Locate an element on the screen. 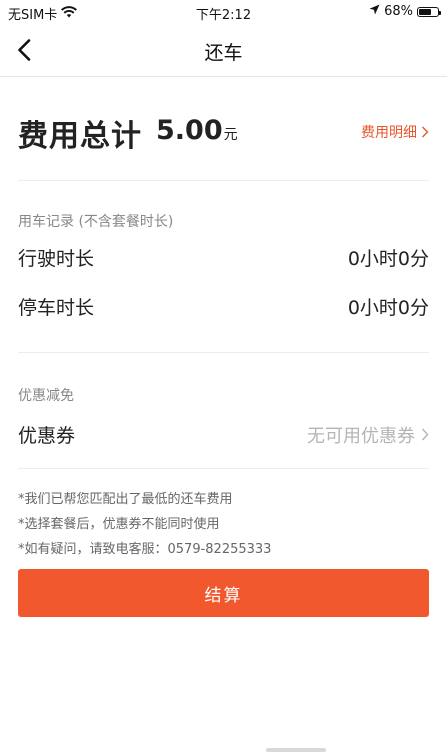 The width and height of the screenshot is (447, 752). coupon-label: 优惠券 is located at coordinates (47, 436).